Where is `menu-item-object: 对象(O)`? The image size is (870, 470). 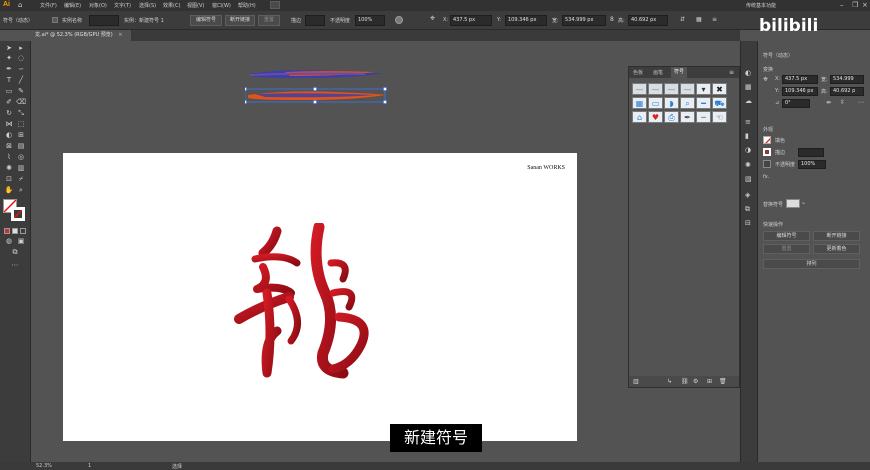 menu-item-object: 对象(O) is located at coordinates (98, 5).